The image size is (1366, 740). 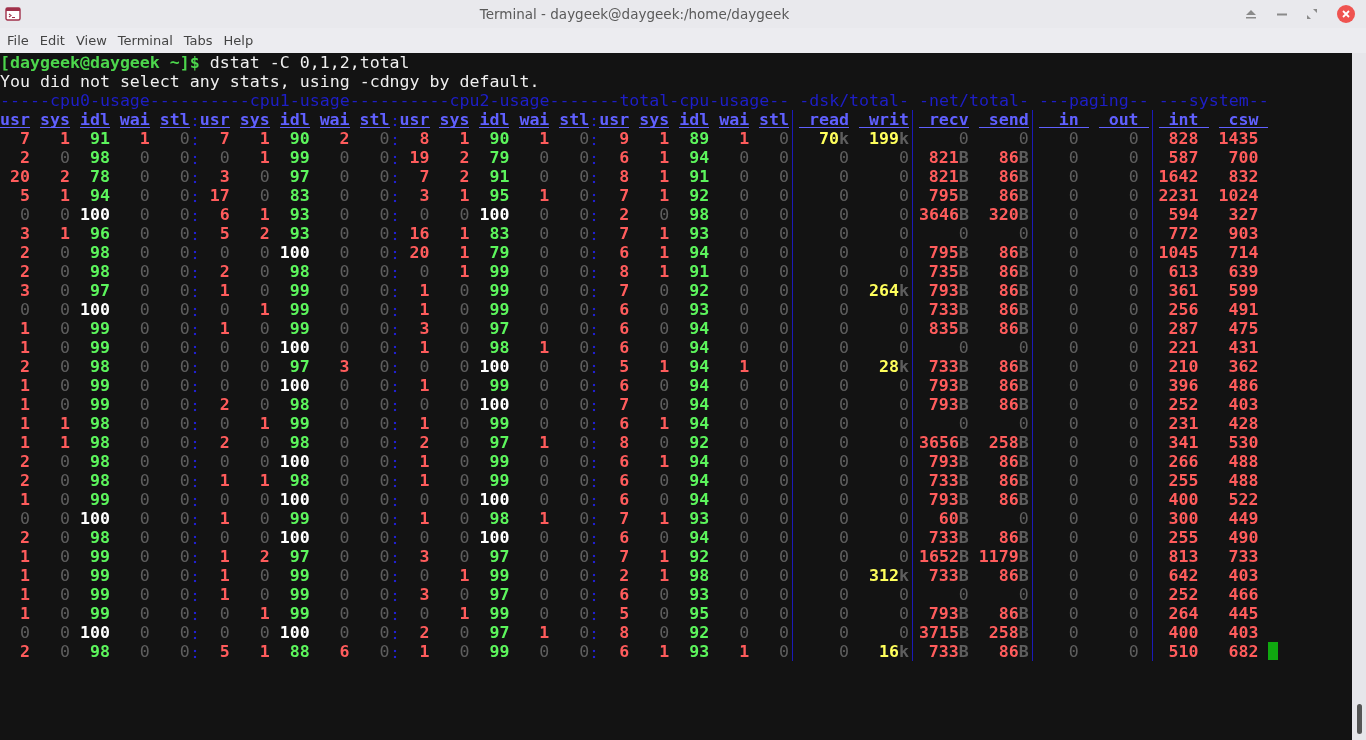 I want to click on scroll-thumb, so click(x=1359, y=719).